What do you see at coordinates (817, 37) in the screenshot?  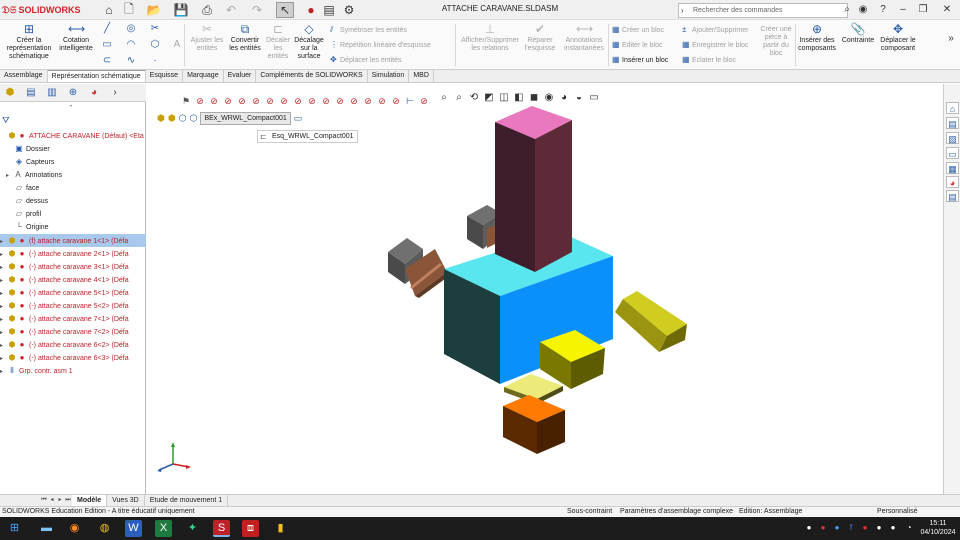 I see `insert-components-button: ⊕ Insérer des composants` at bounding box center [817, 37].